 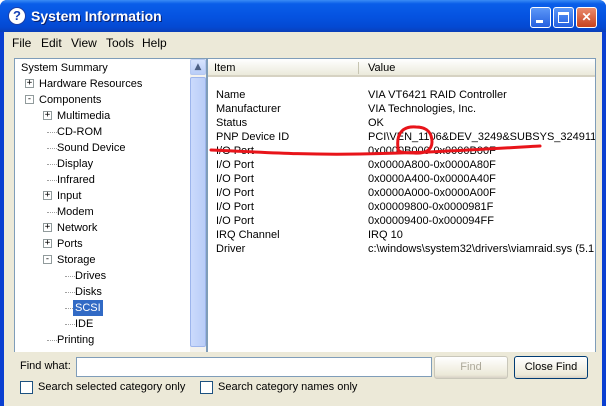 I want to click on value-cell: PCI\VEN_1106&DEV_3249&SUBSYS_32491106, so click(x=482, y=137).